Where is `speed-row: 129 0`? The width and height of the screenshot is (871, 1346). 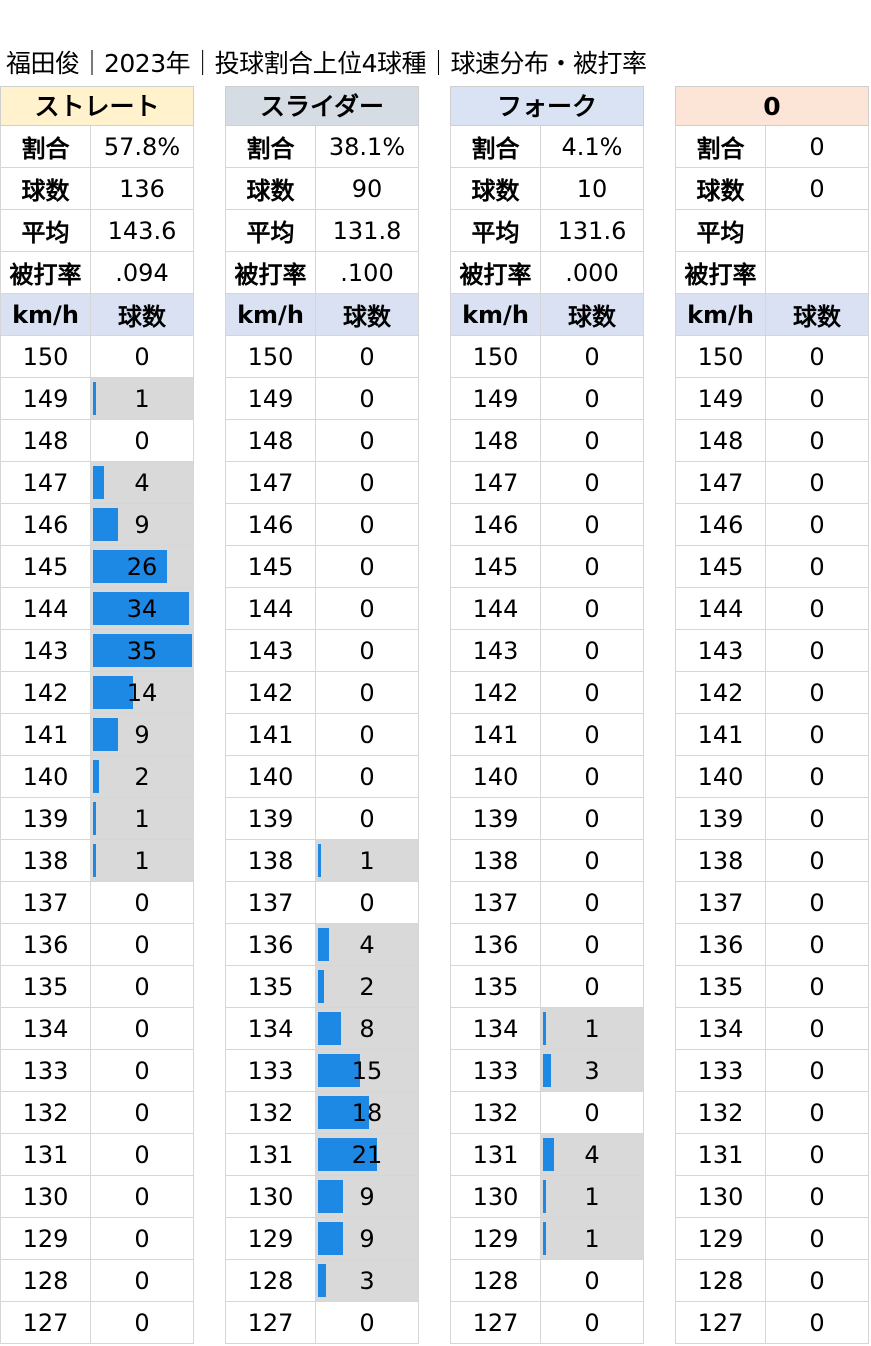
speed-row: 129 0 is located at coordinates (772, 1239).